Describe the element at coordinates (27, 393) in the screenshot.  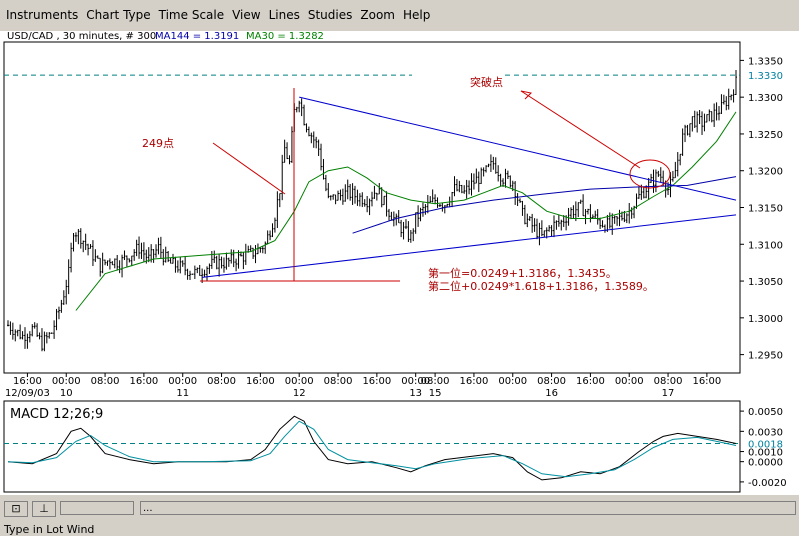
I see `x-date-label: 12/09/03` at that location.